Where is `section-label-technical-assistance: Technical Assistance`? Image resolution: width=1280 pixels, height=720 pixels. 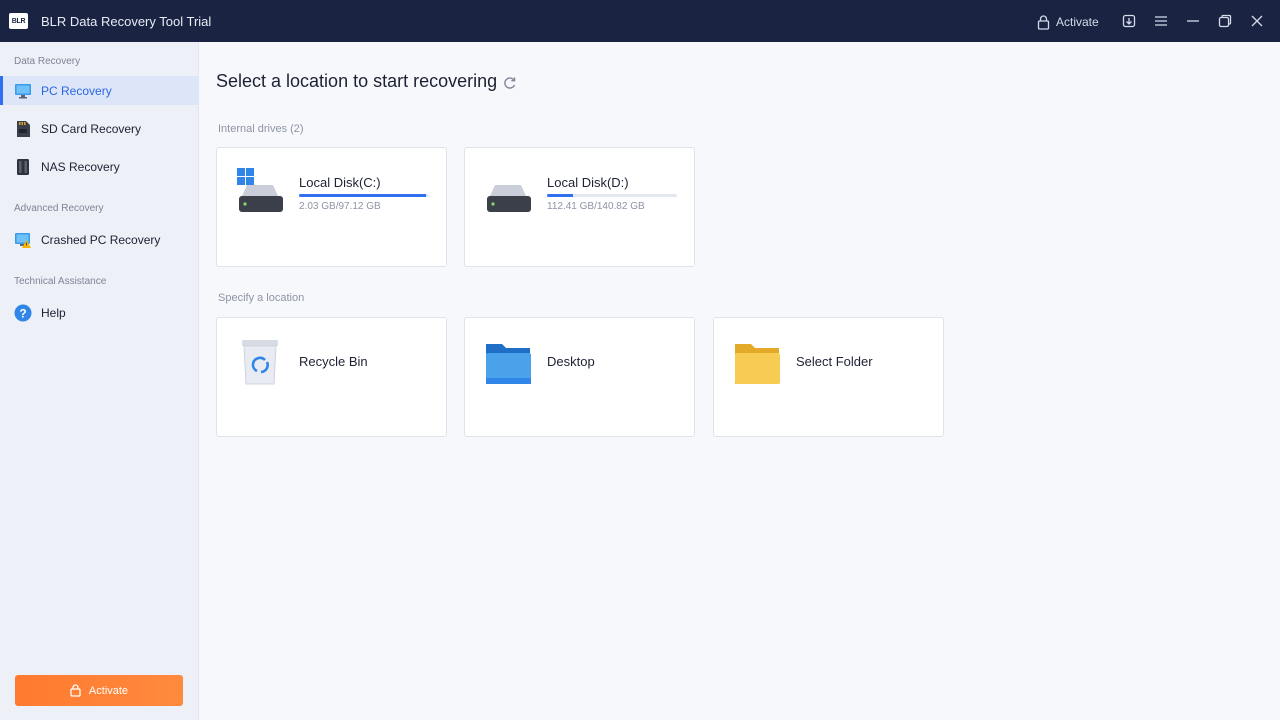 section-label-technical-assistance: Technical Assistance is located at coordinates (60, 281).